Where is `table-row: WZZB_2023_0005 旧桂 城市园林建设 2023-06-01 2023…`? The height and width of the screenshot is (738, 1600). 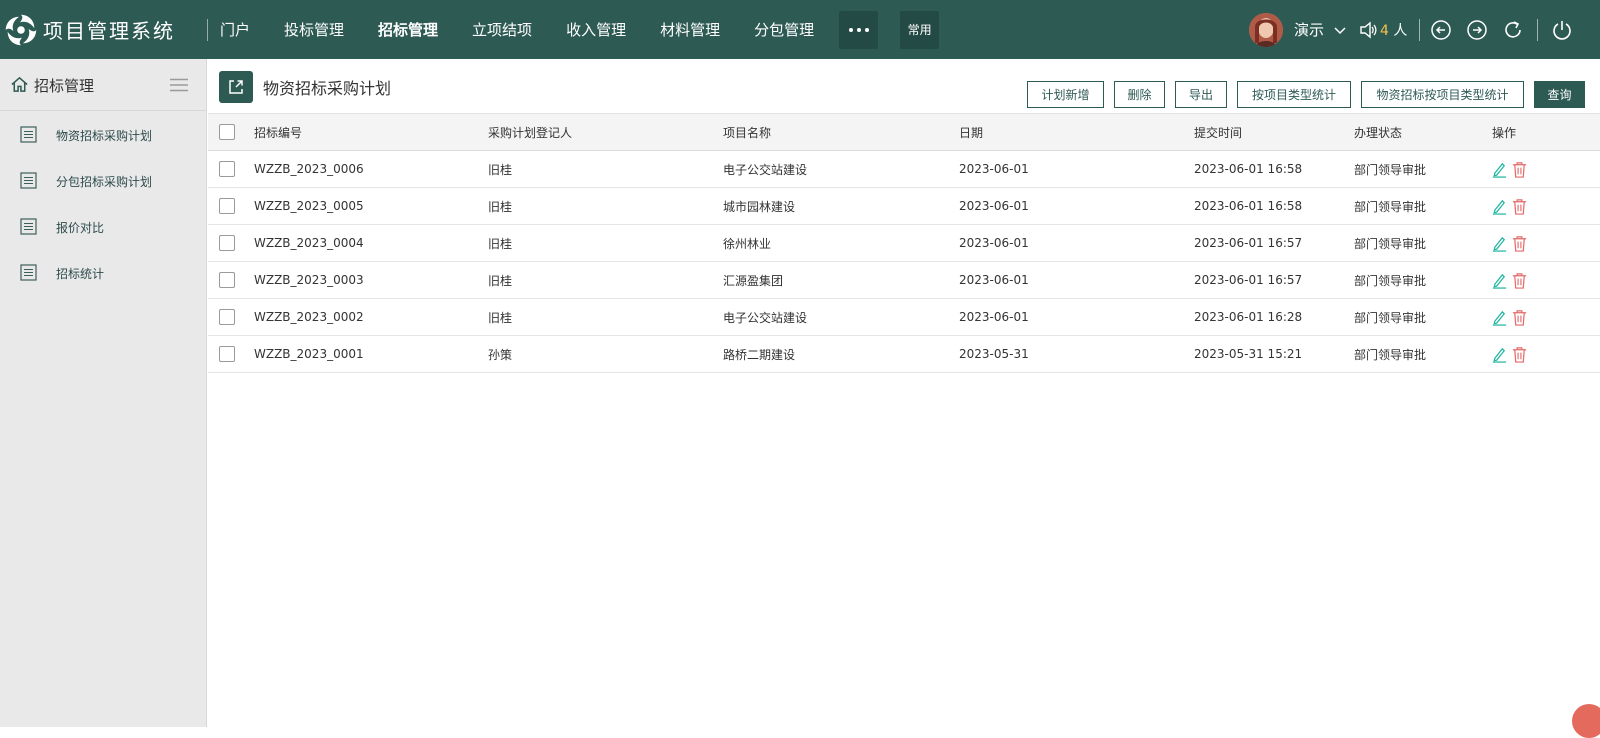 table-row: WZZB_2023_0005 旧桂 城市园林建设 2023-06-01 2023… is located at coordinates (904, 206).